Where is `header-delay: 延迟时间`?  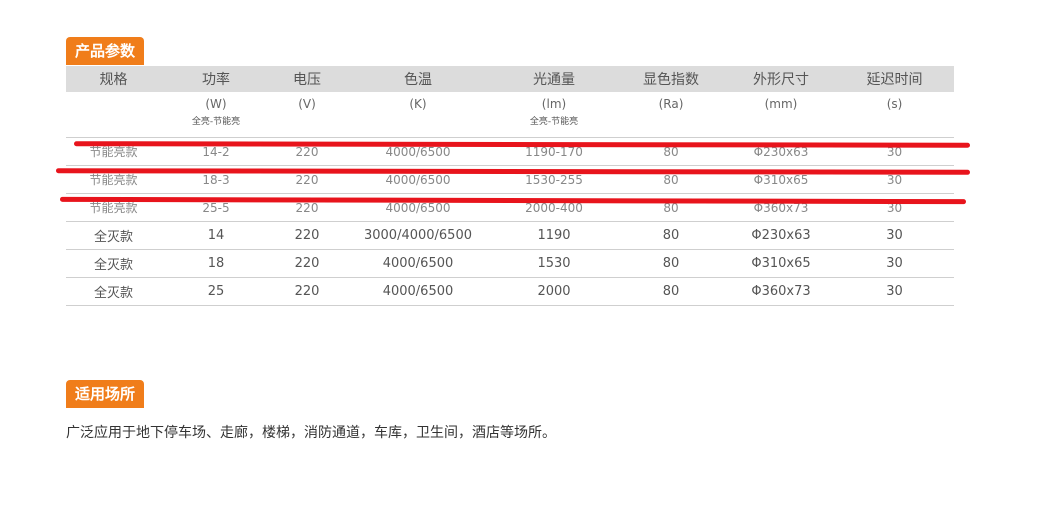
header-delay: 延迟时间 is located at coordinates (894, 79).